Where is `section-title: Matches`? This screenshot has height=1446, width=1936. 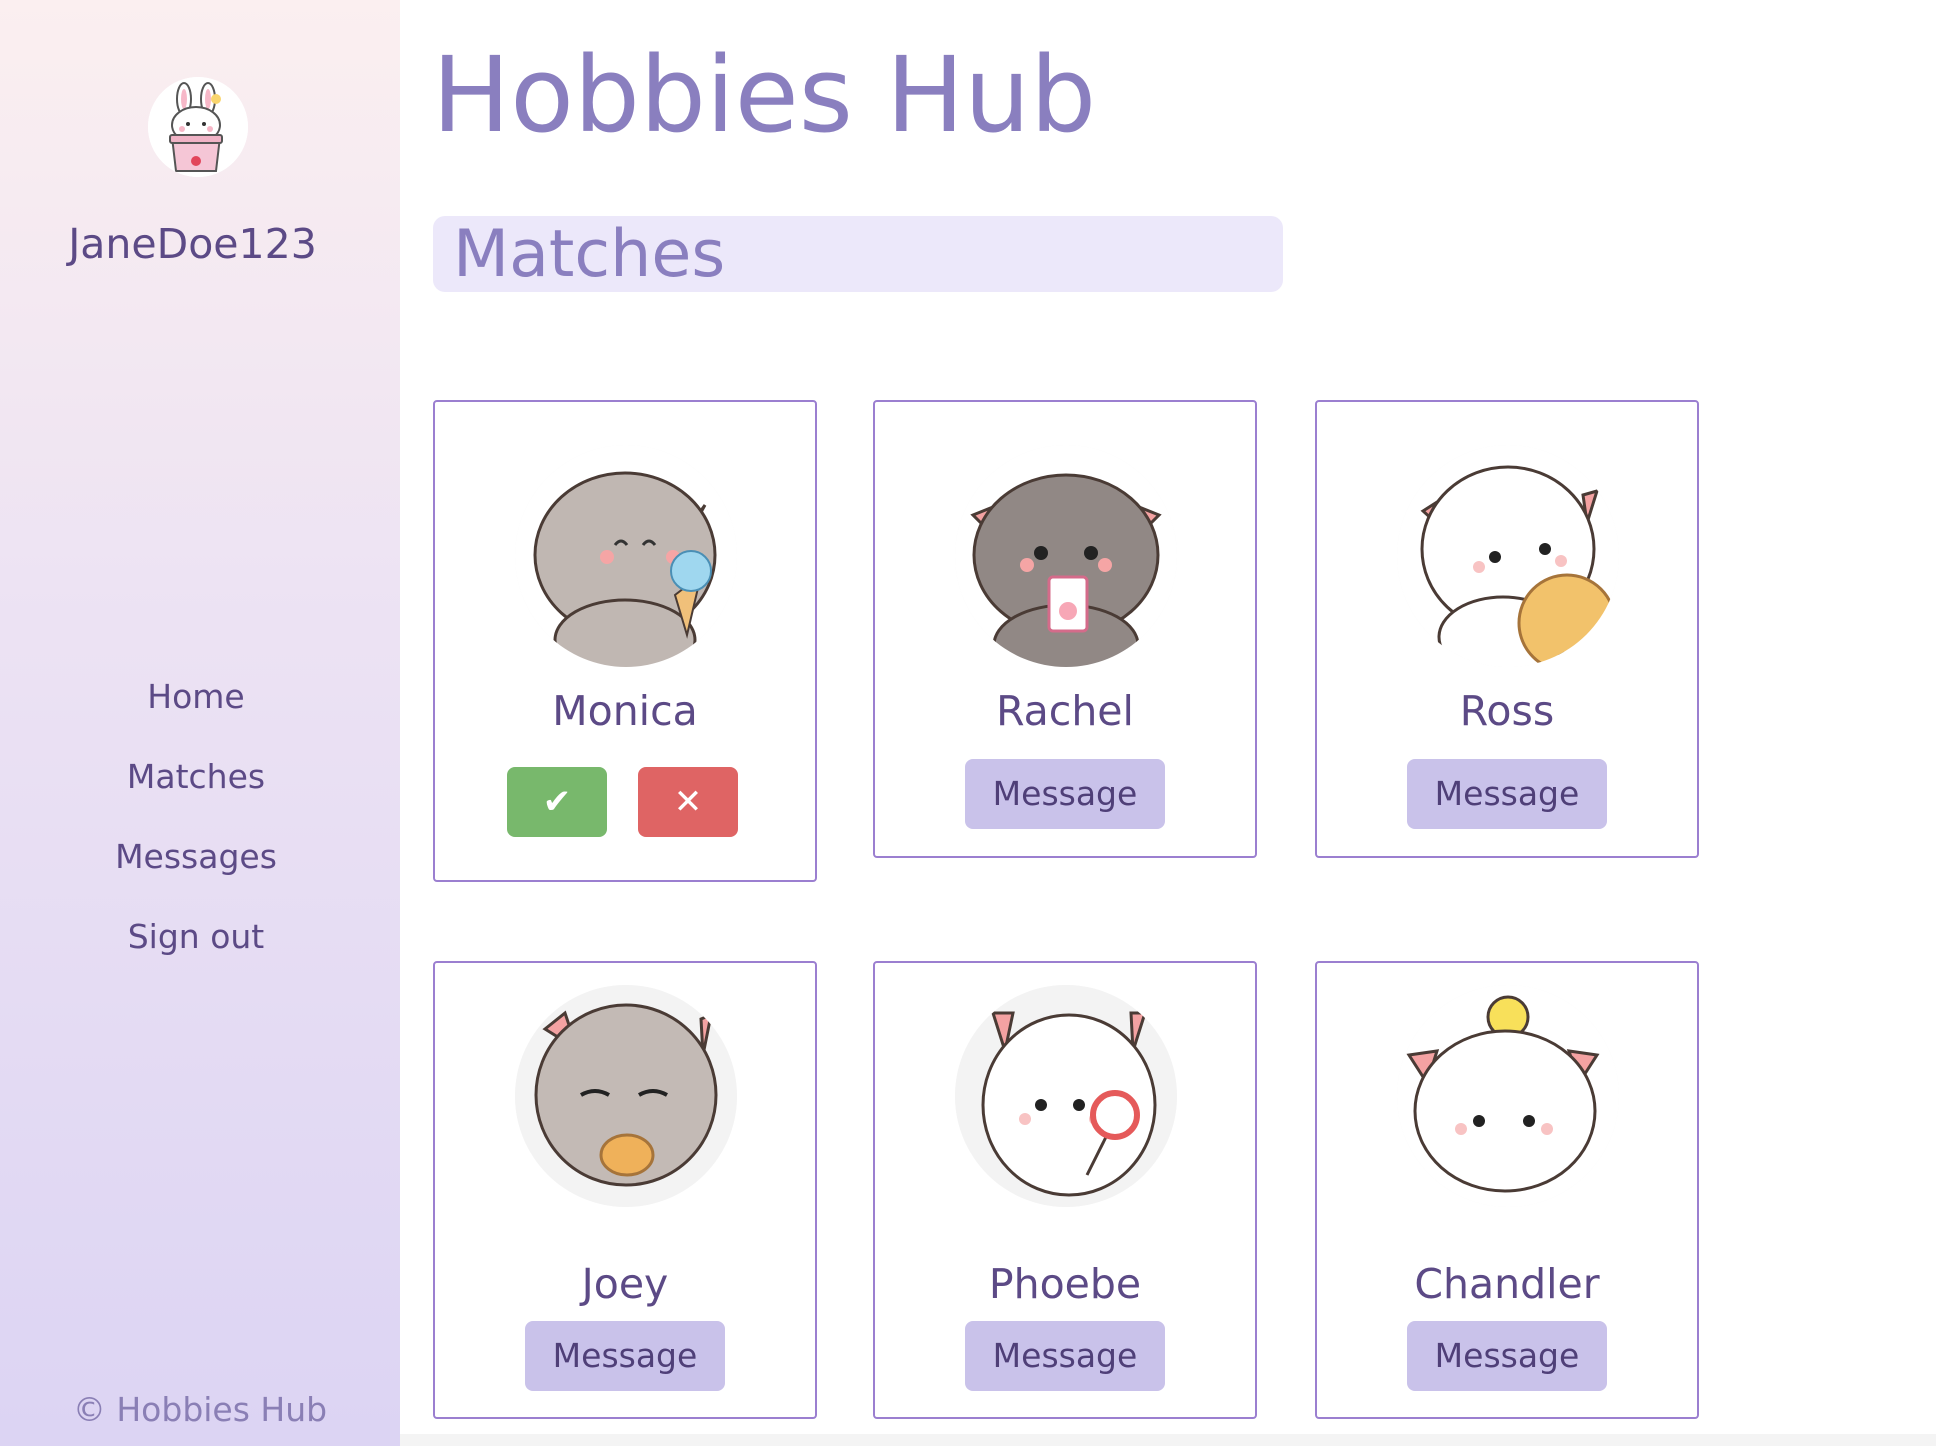
section-title: Matches is located at coordinates (589, 254).